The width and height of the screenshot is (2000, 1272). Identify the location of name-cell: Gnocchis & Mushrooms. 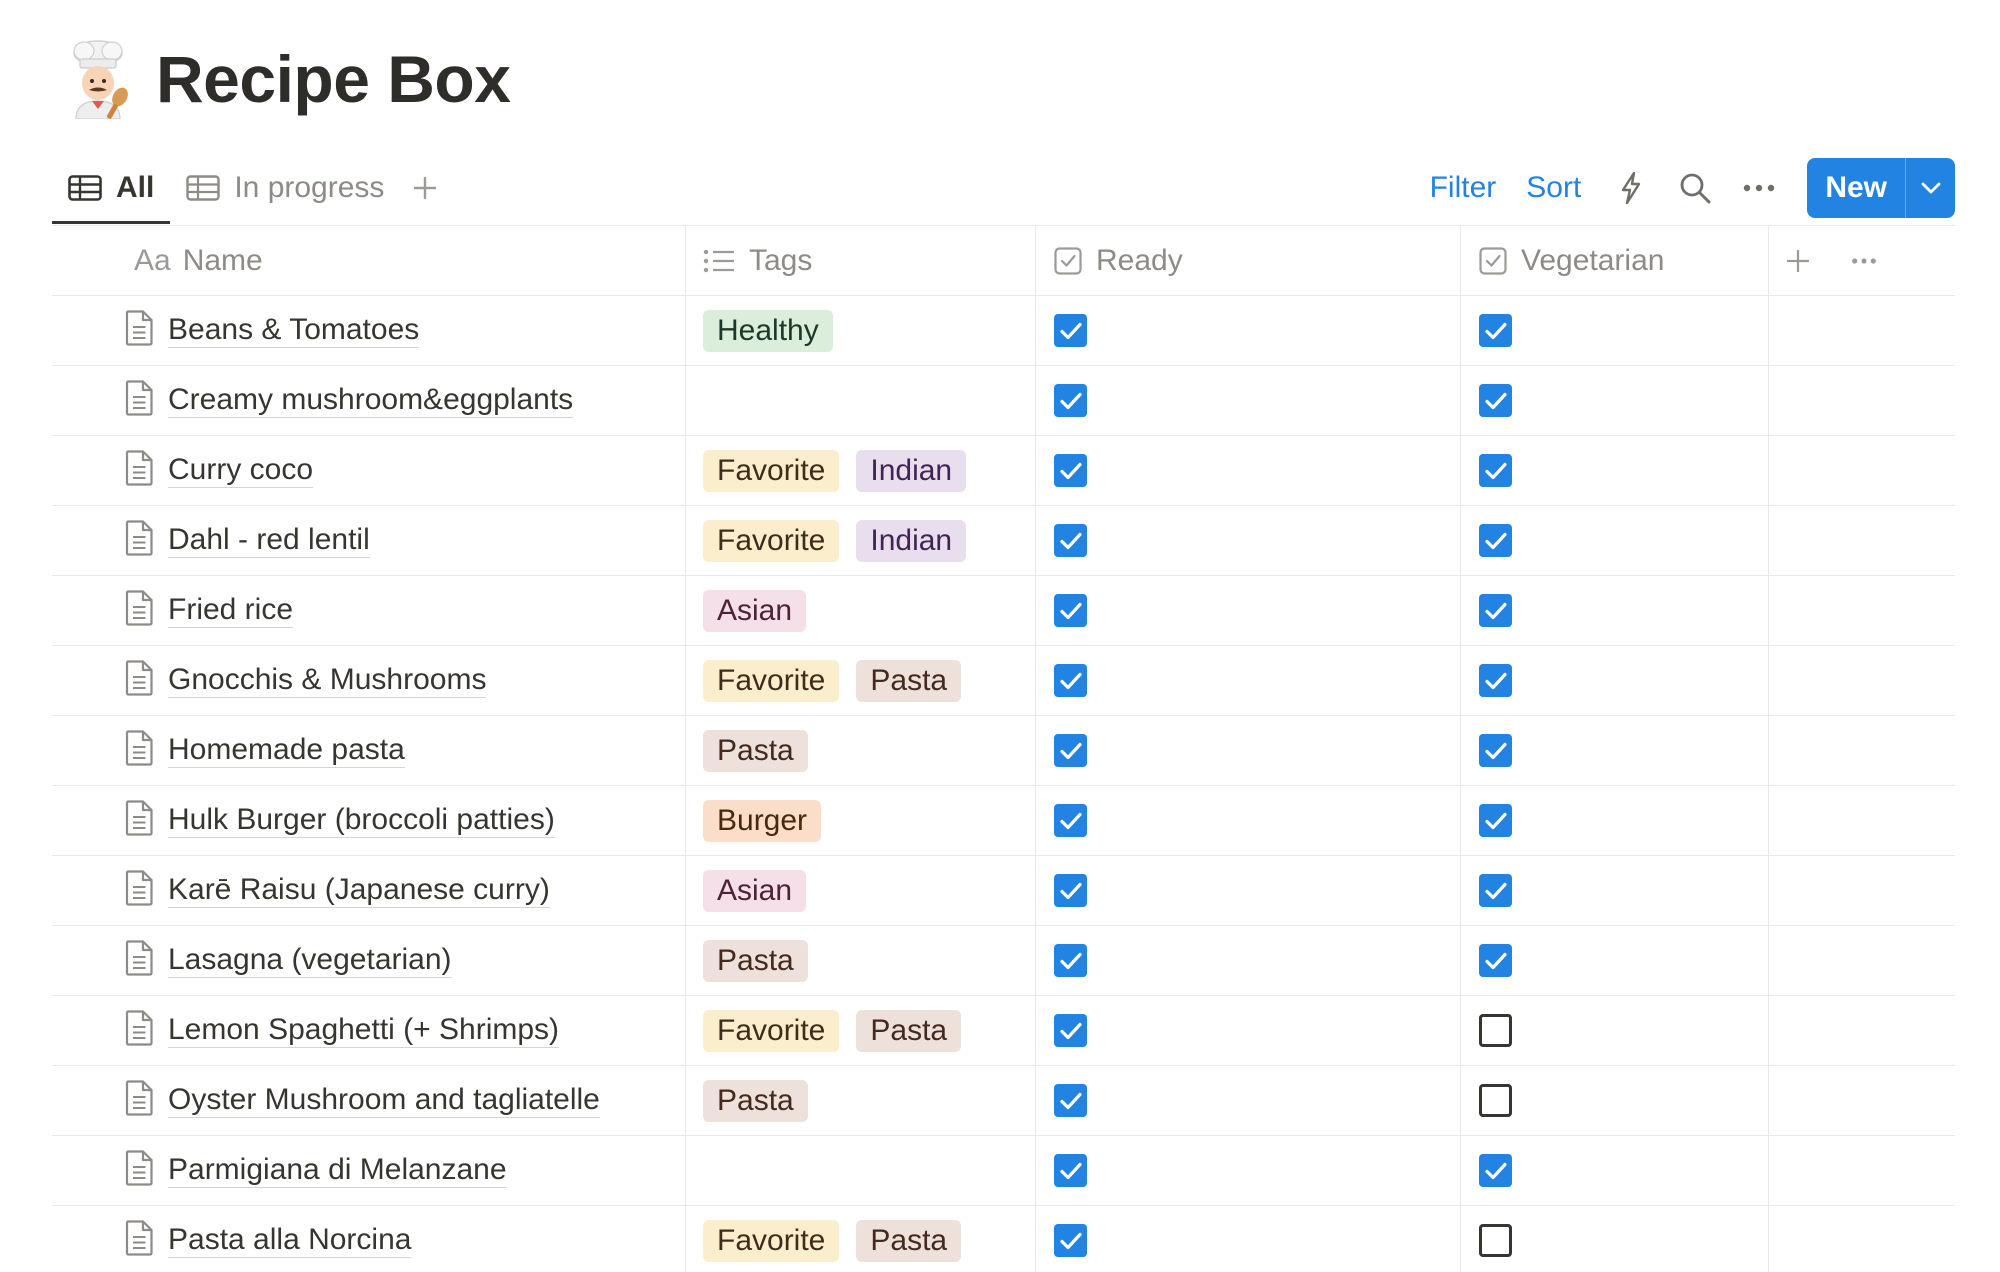
(369, 680).